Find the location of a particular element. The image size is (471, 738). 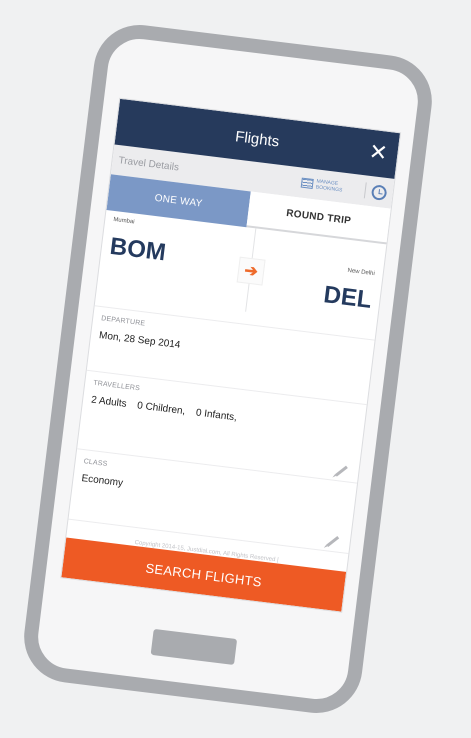

divider is located at coordinates (365, 190).